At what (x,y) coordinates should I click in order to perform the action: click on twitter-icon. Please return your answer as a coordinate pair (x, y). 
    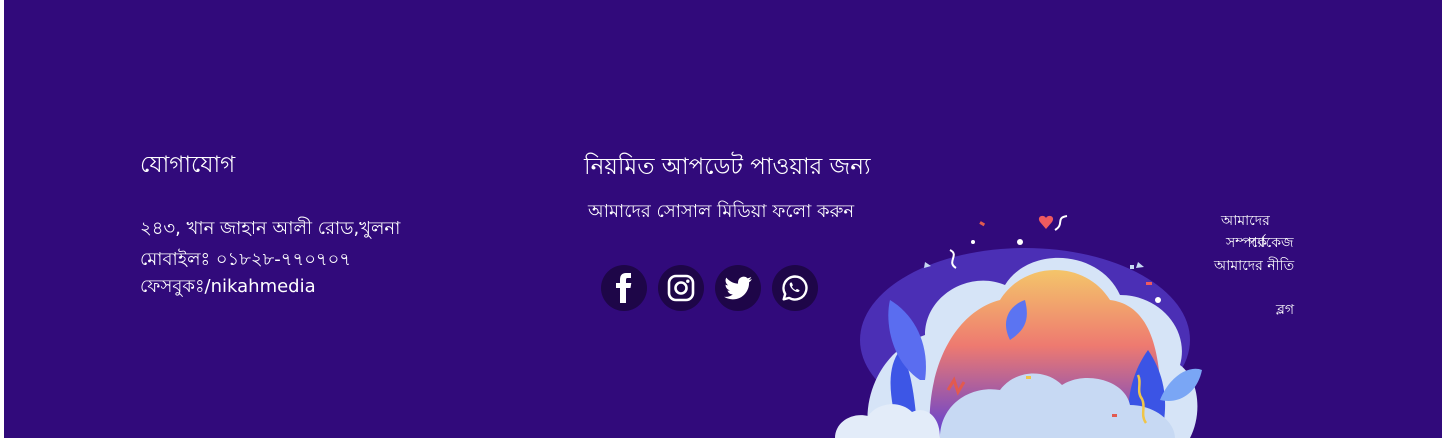
    Looking at the image, I should click on (738, 288).